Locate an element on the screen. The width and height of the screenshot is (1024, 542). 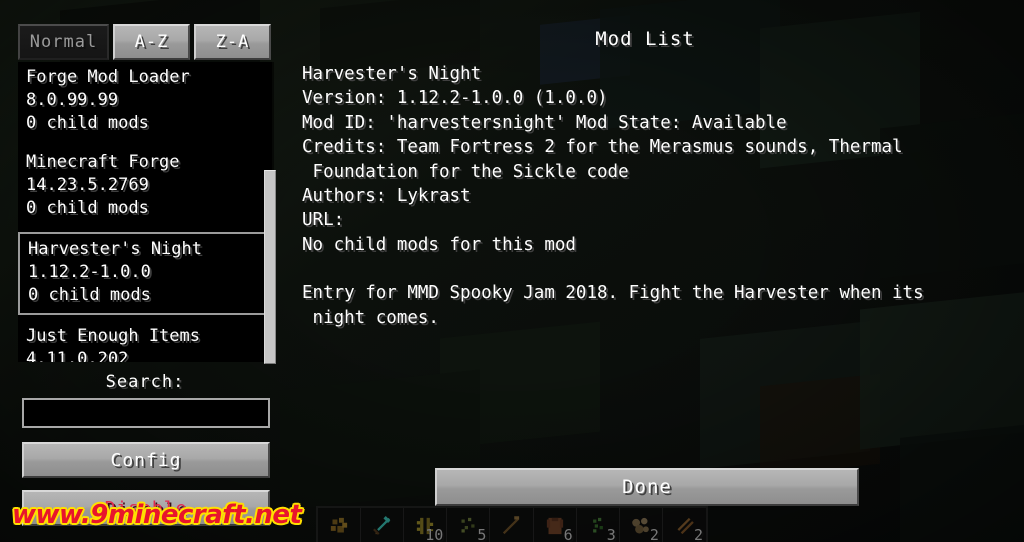
gold-nugget-cluster-icon is located at coordinates (339, 525).